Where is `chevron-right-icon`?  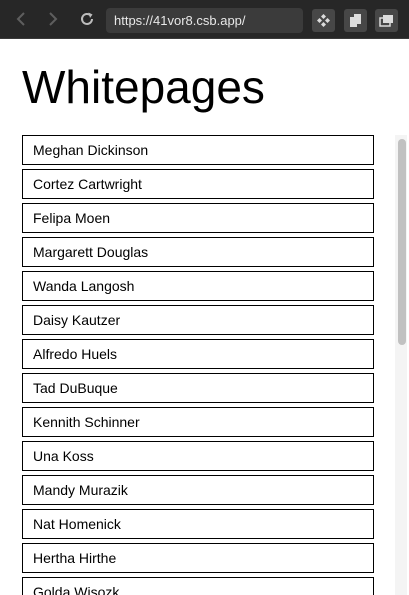
chevron-right-icon is located at coordinates (53, 19).